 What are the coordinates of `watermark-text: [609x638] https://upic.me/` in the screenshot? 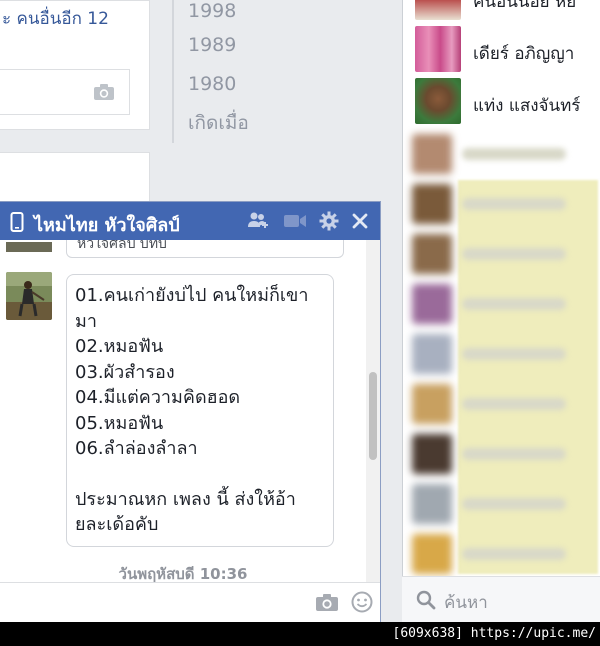 It's located at (494, 633).